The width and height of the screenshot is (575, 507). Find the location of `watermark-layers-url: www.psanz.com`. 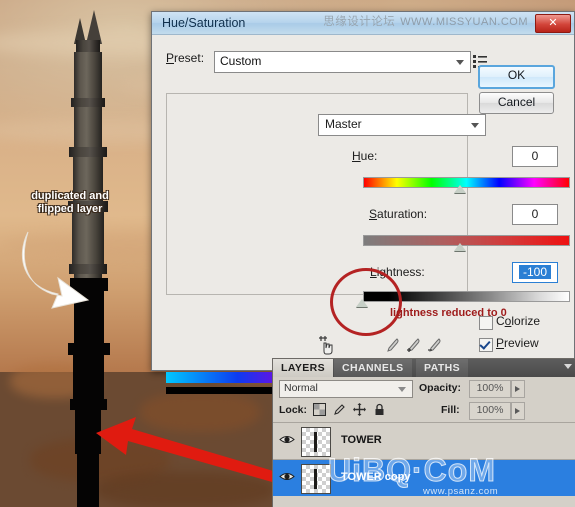

watermark-layers-url: www.psanz.com is located at coordinates (461, 491).